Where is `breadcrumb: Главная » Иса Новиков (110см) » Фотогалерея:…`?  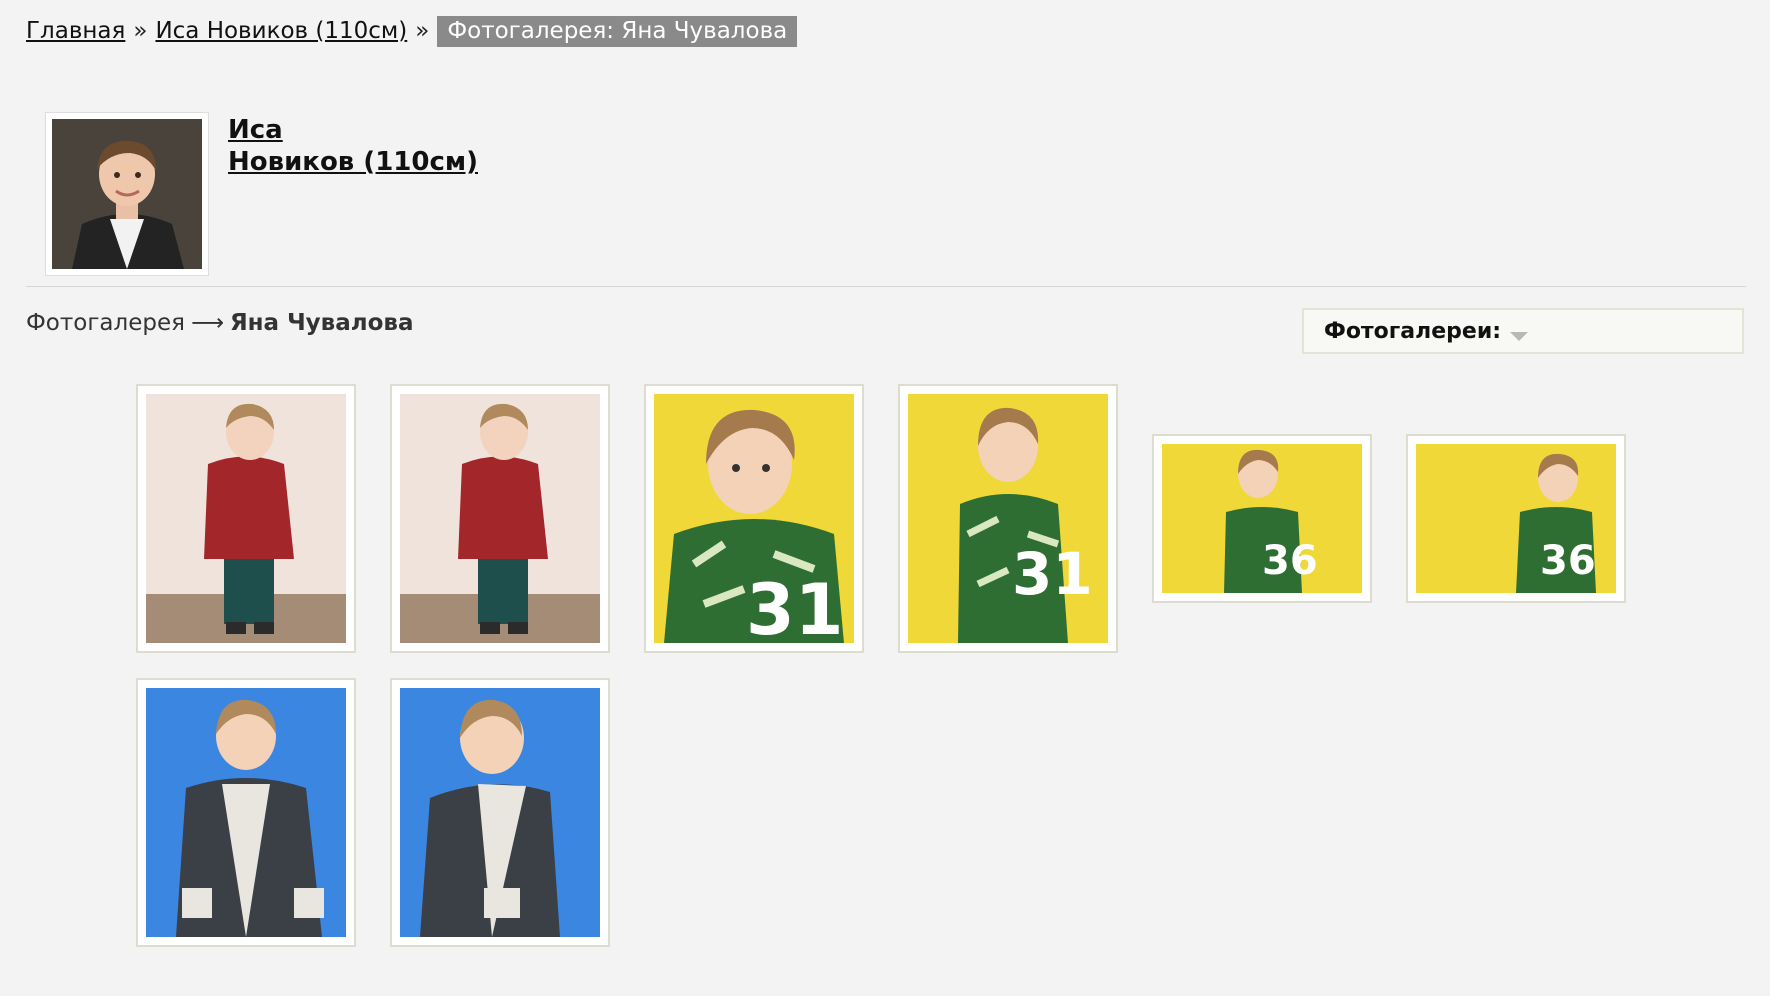 breadcrumb: Главная » Иса Новиков (110см) » Фотогалерея:… is located at coordinates (412, 31).